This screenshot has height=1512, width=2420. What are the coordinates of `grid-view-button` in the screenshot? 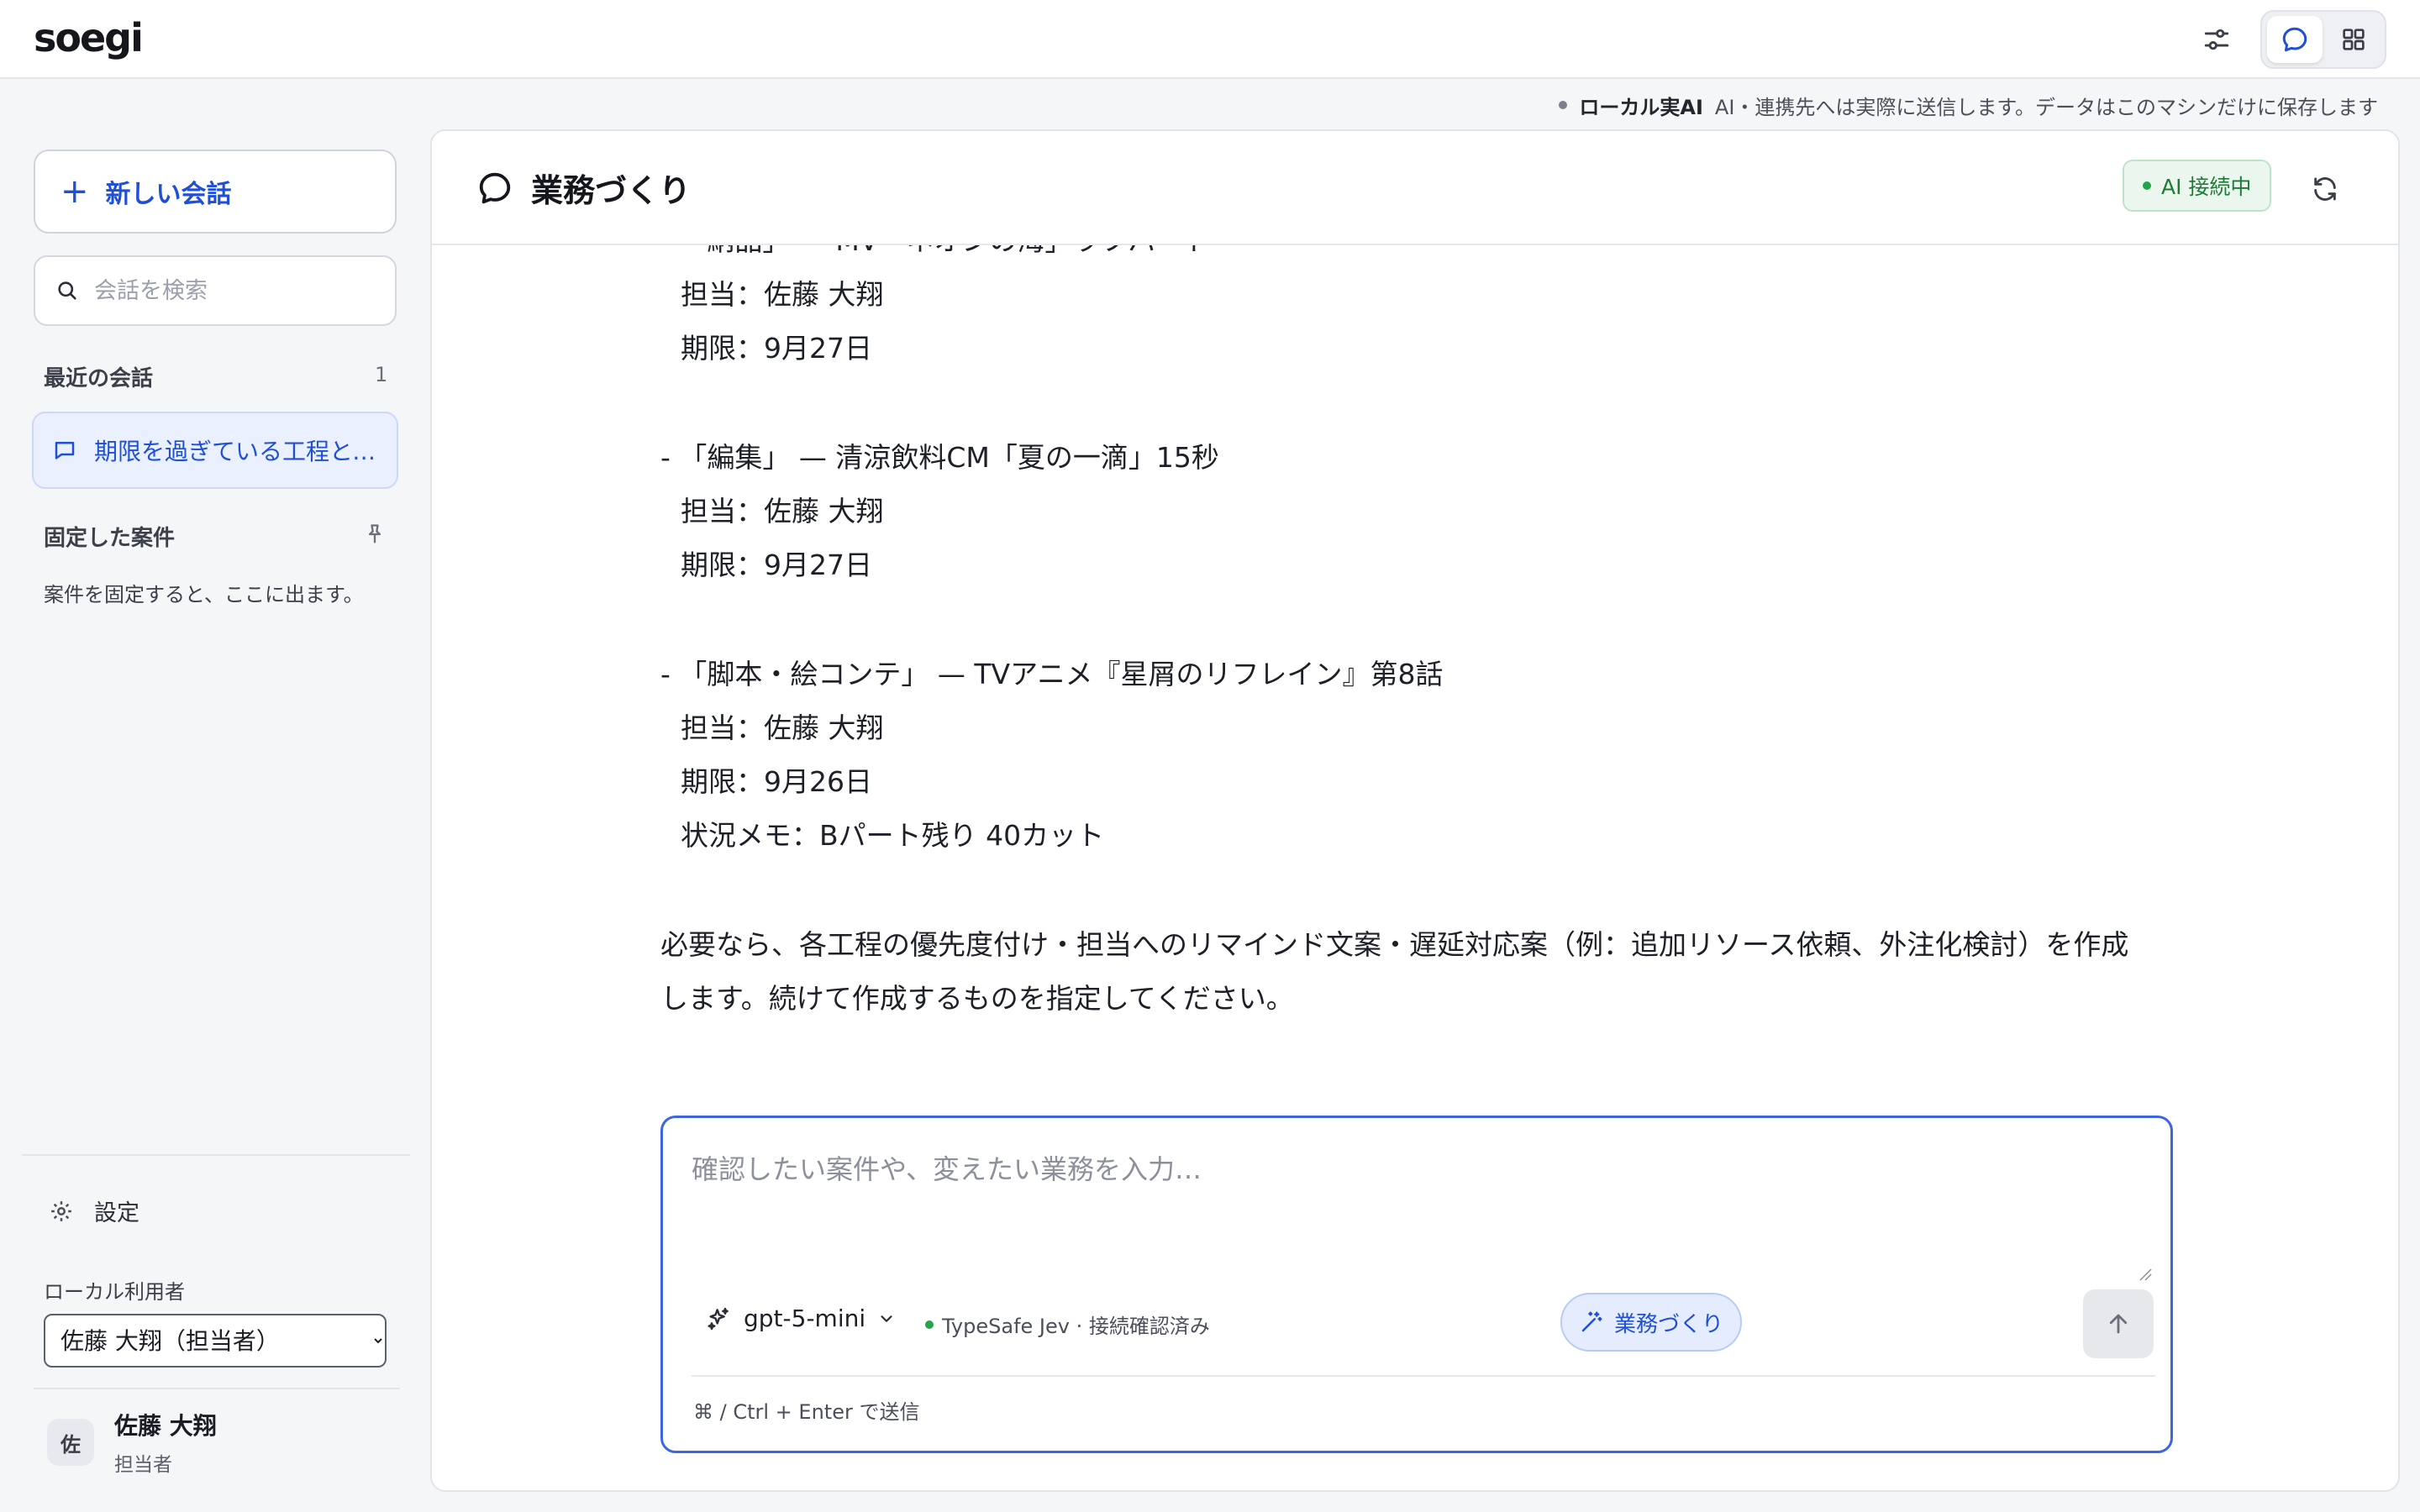 It's located at (2353, 39).